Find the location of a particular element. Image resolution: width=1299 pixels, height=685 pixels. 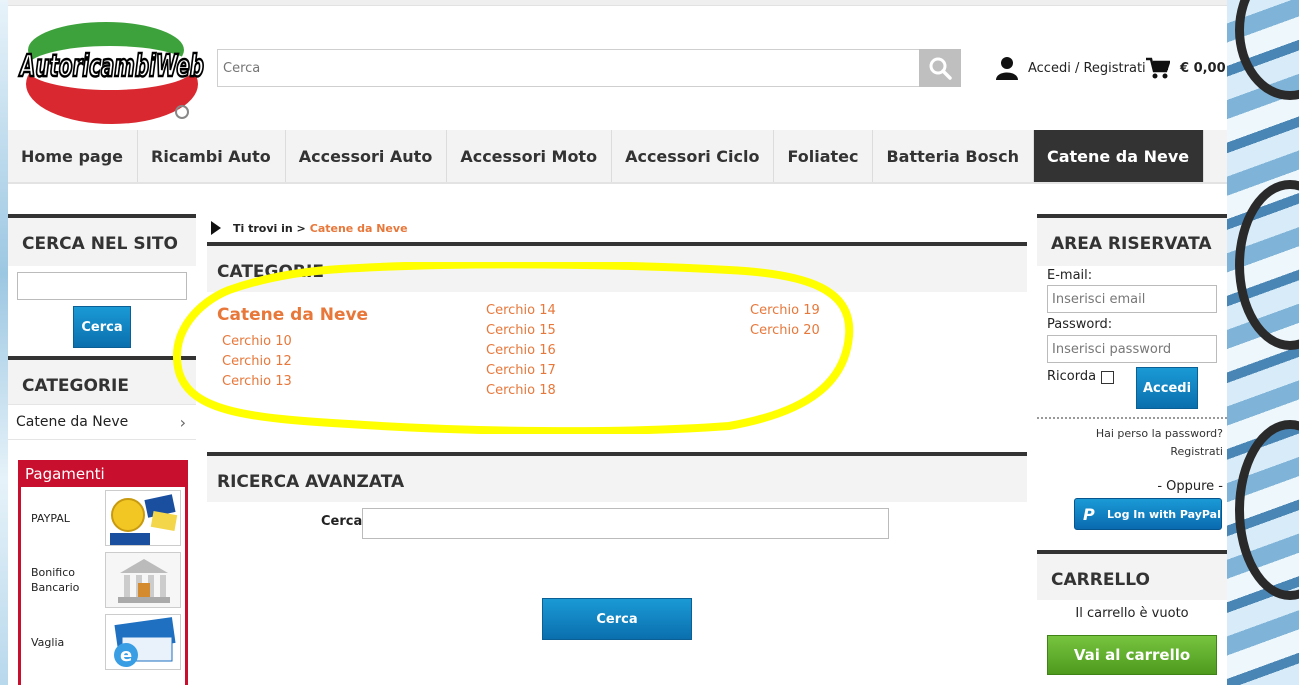

breadcrumb: Ti trovi in > Catene da Neve is located at coordinates (617, 228).